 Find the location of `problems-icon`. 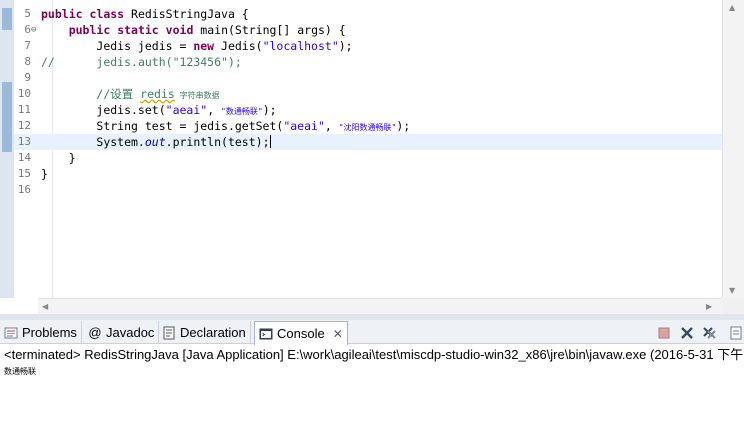

problems-icon is located at coordinates (11, 333).